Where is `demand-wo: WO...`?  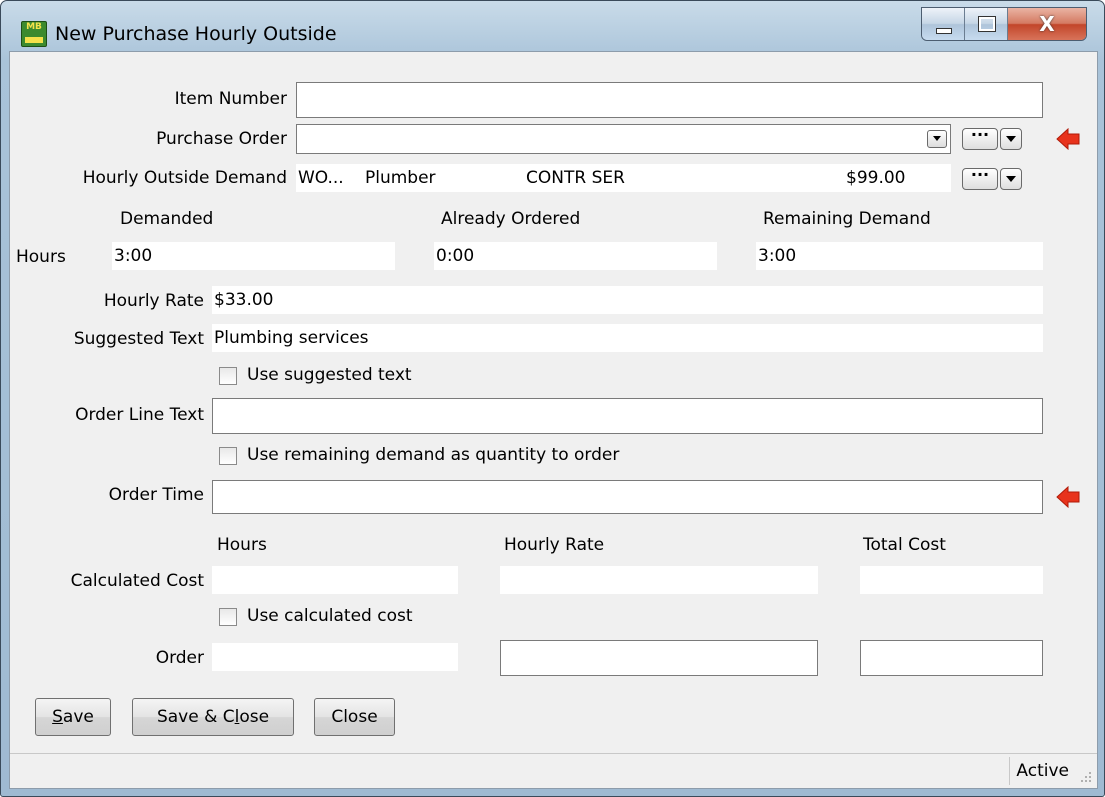 demand-wo: WO... is located at coordinates (321, 178).